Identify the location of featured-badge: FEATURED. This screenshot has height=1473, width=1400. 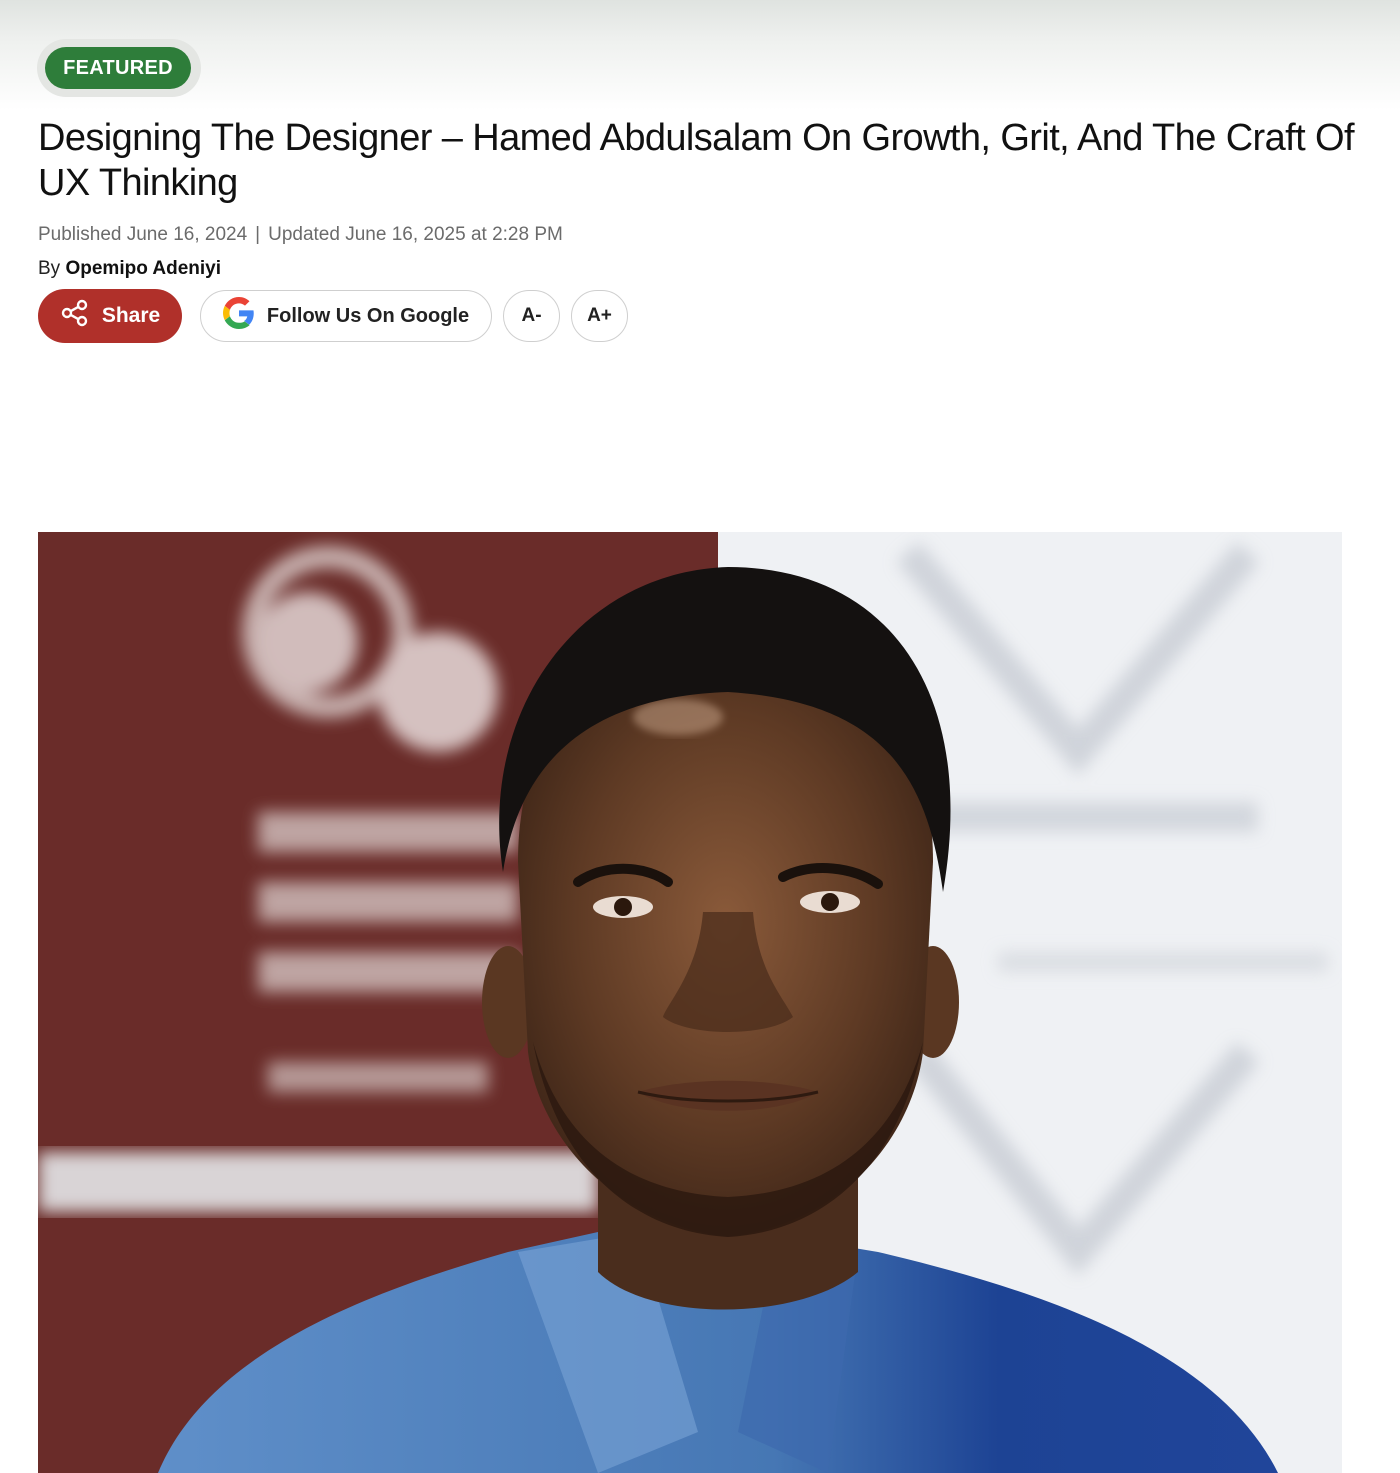
(118, 68).